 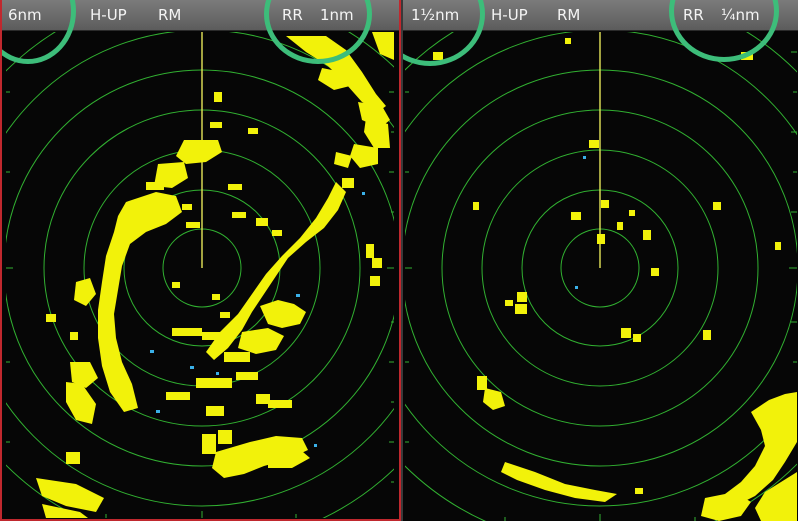 What do you see at coordinates (740, 15) in the screenshot?
I see `range-ring-interval: ¼nm` at bounding box center [740, 15].